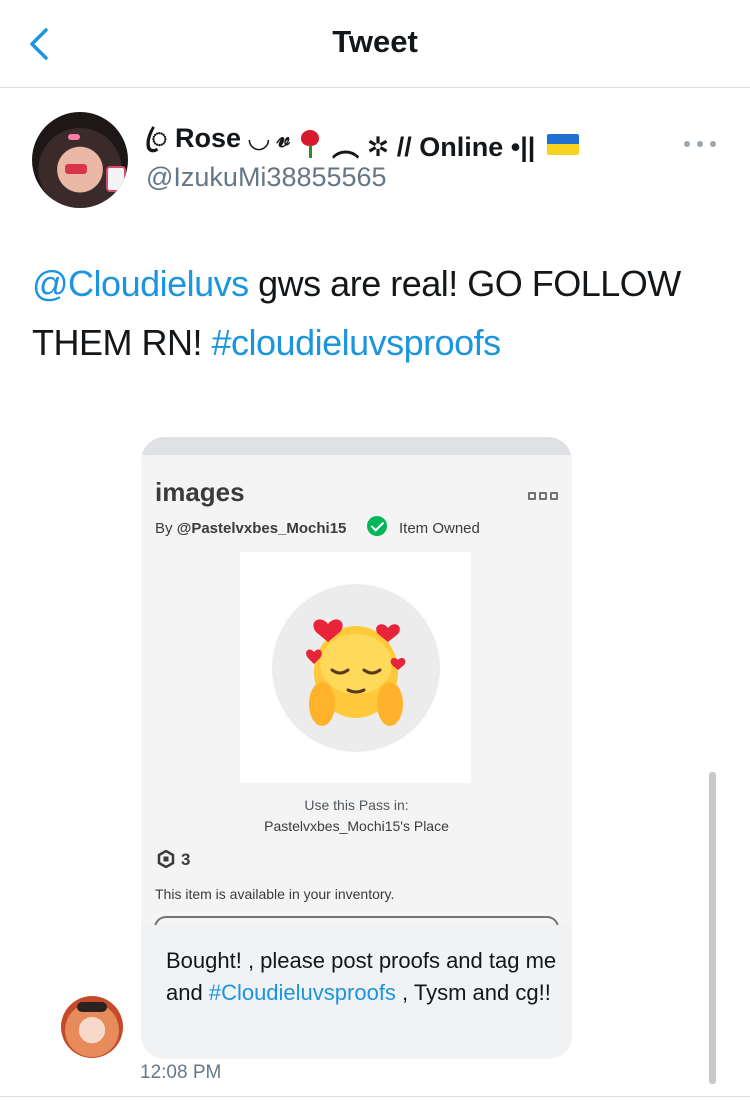 The height and width of the screenshot is (1100, 750). I want to click on owned-check-icon, so click(377, 526).